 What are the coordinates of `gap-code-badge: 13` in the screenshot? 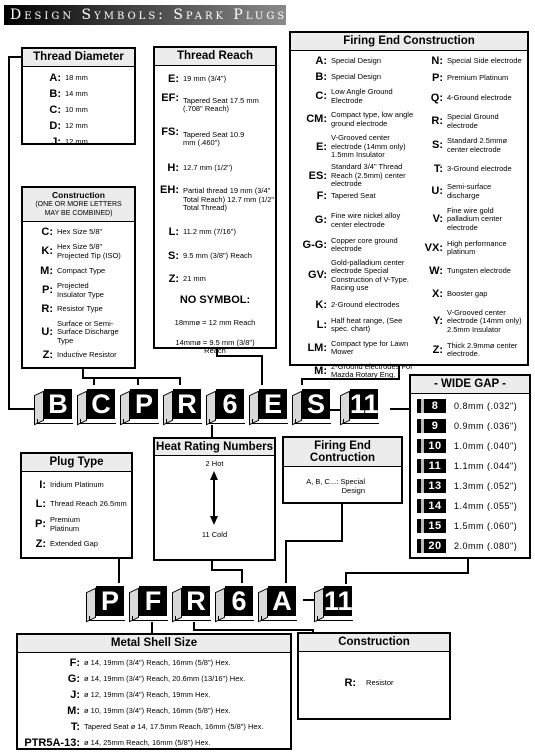 It's located at (433, 486).